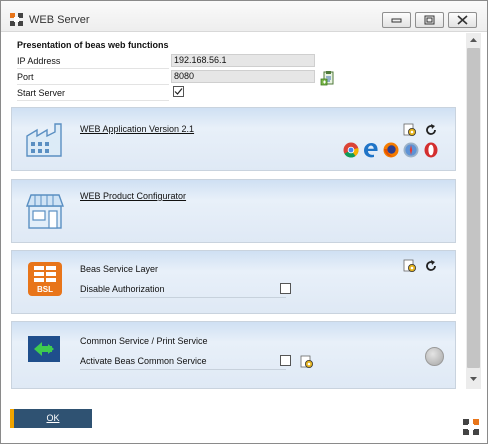  What do you see at coordinates (93, 100) in the screenshot?
I see `start-server-underline` at bounding box center [93, 100].